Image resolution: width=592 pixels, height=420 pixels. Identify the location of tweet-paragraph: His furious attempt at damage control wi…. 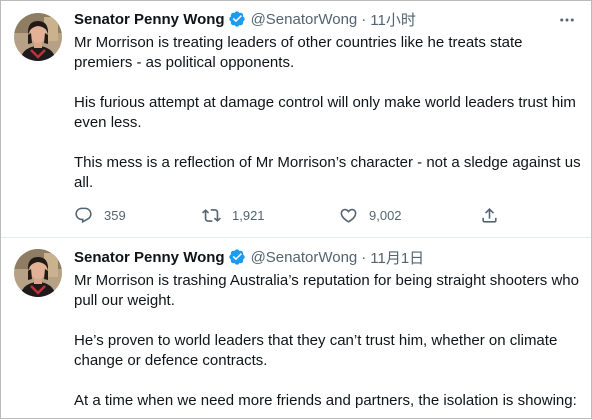
(325, 112).